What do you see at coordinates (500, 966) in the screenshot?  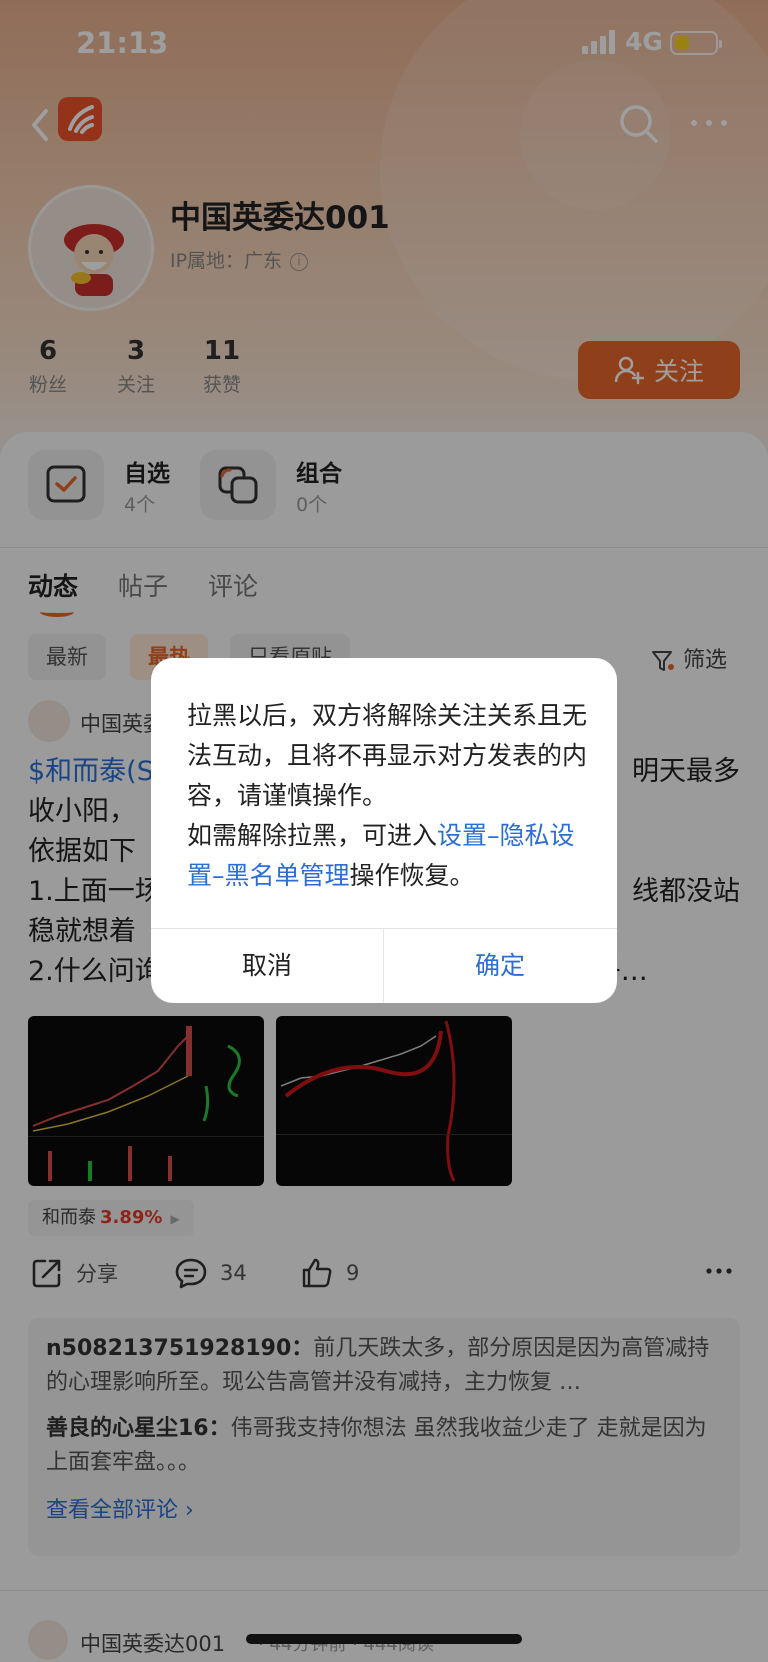 I see `confirm-button: 确定` at bounding box center [500, 966].